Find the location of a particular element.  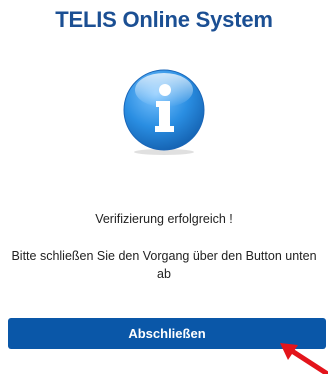

page-title: TELIS Online System is located at coordinates (164, 19).